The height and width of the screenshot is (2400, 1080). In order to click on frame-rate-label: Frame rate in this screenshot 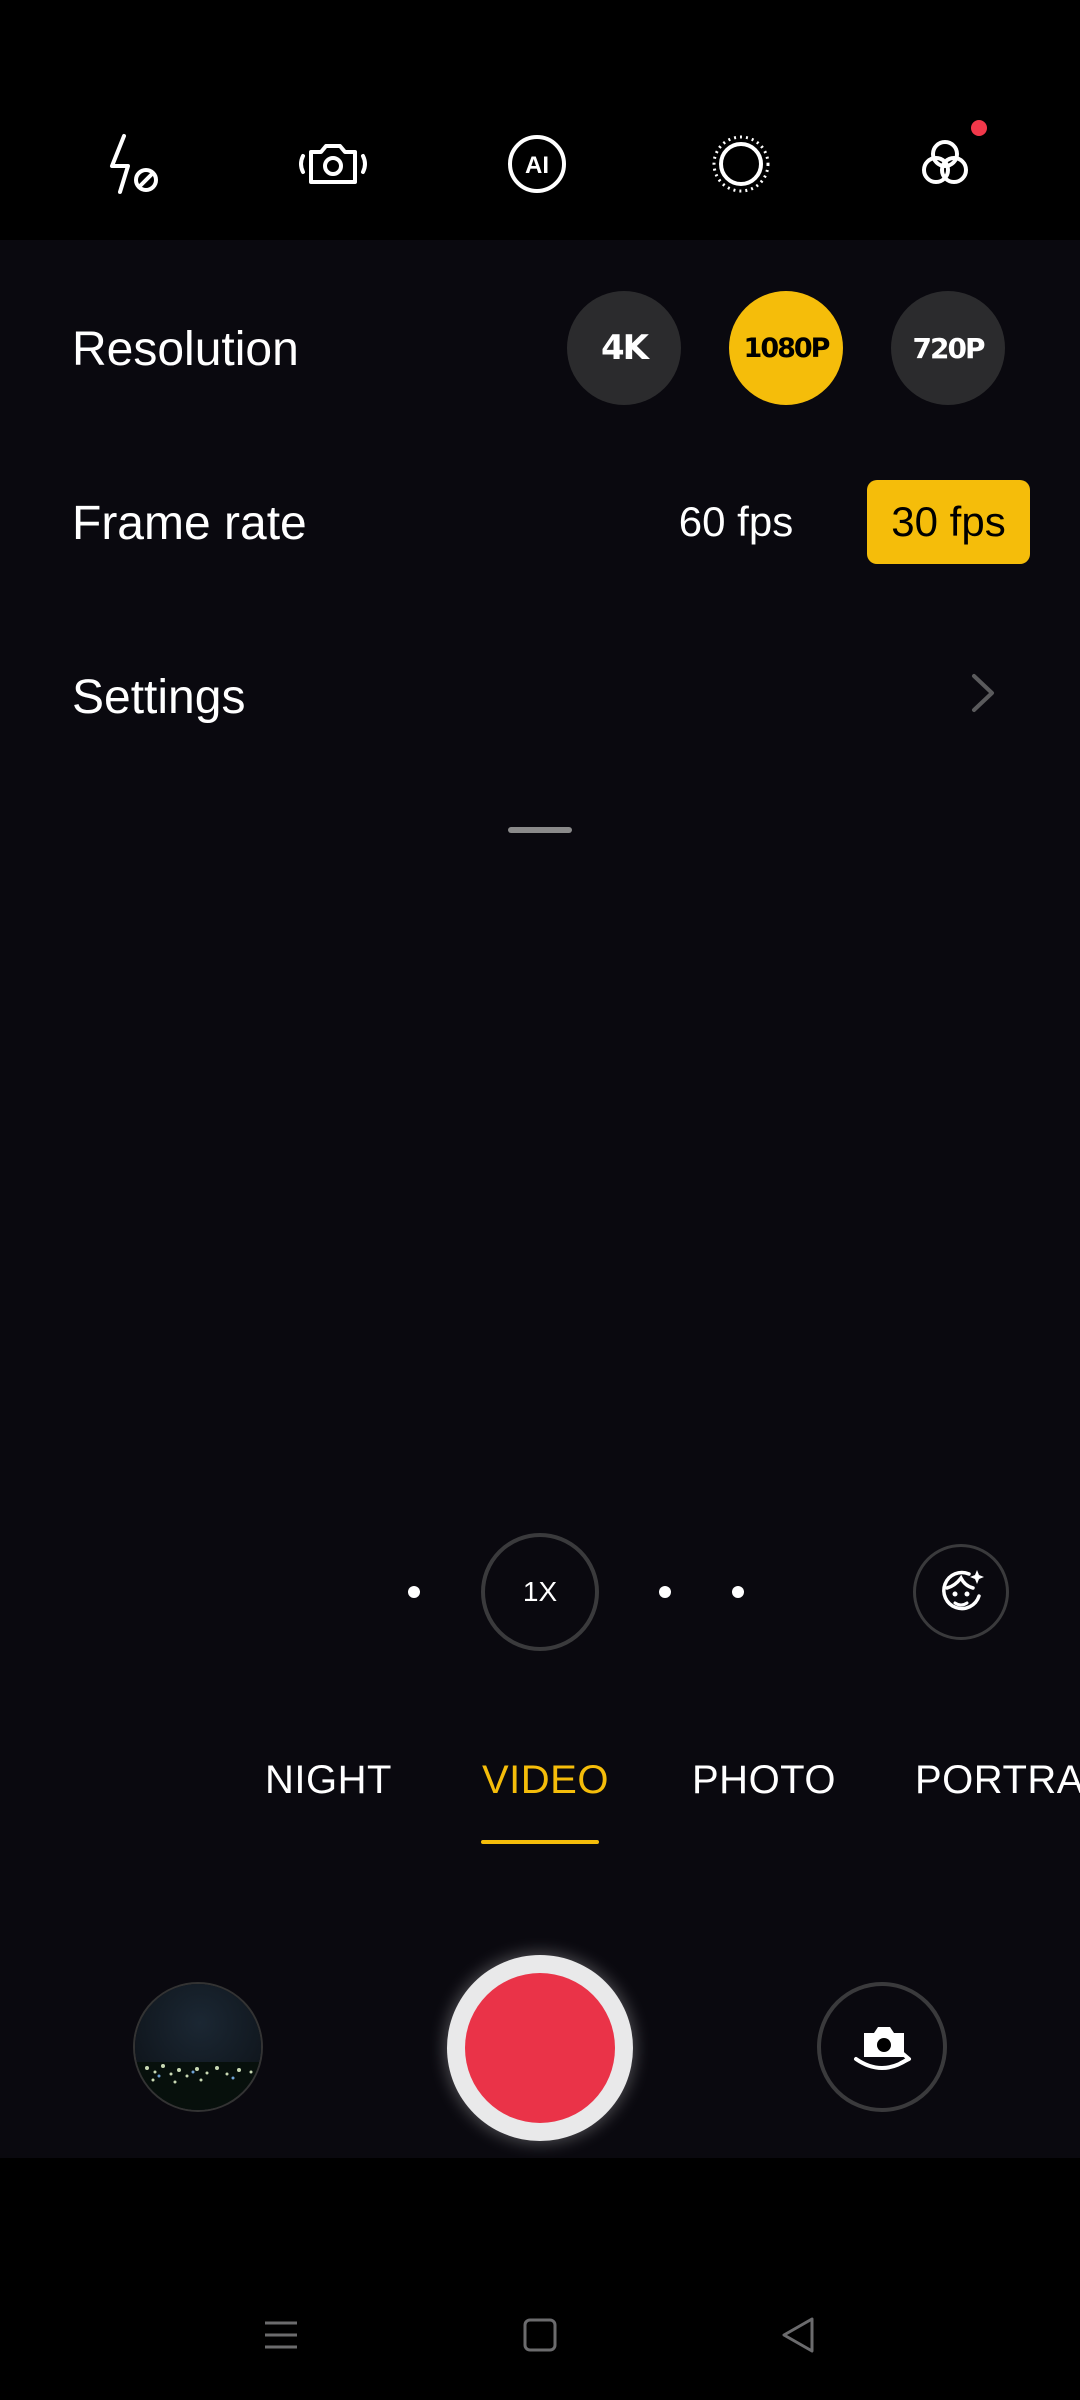, I will do `click(189, 523)`.